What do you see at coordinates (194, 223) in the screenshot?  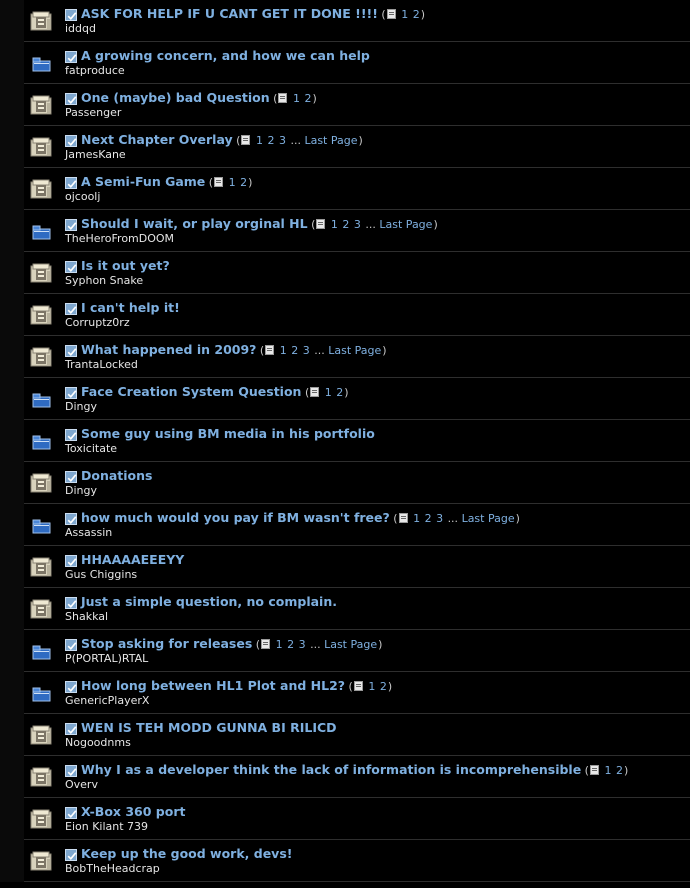 I see `thread-title-link: Should I wait, or play orginal HL` at bounding box center [194, 223].